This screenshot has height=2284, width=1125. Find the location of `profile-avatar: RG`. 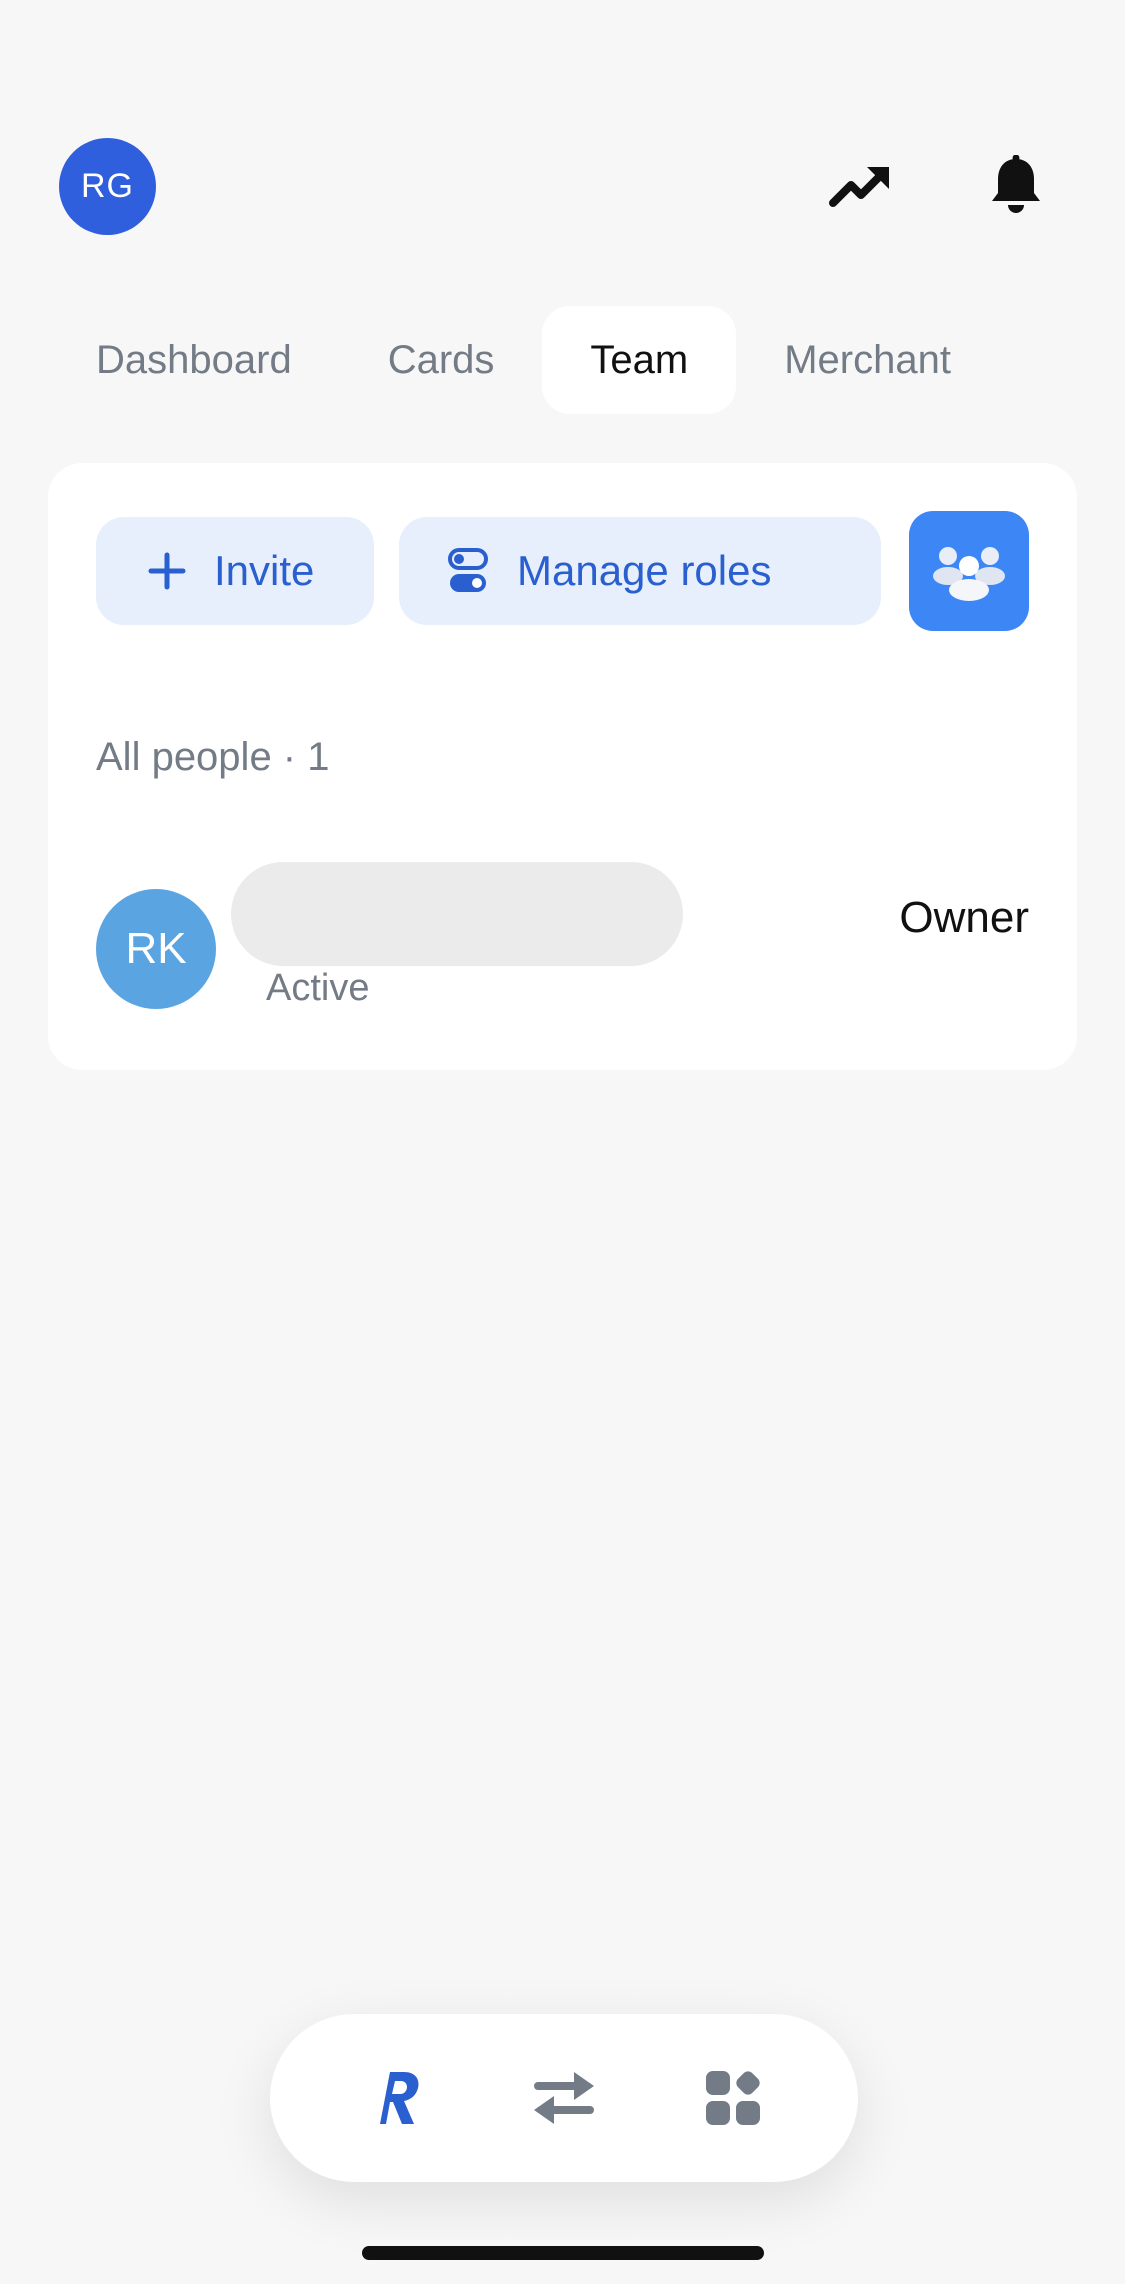

profile-avatar: RG is located at coordinates (107, 186).